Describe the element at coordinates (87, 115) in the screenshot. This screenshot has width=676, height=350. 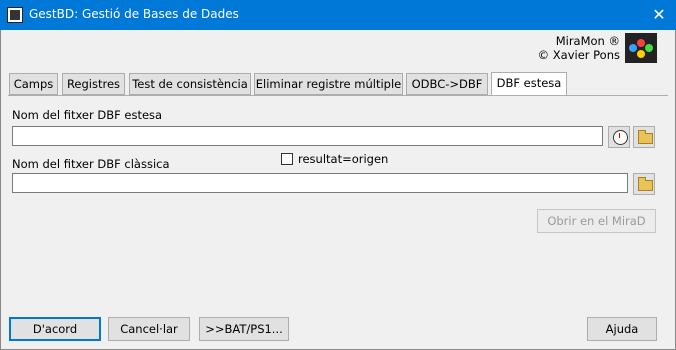
I see `extended-file-label: Nom del fitxer DBF estesa` at that location.